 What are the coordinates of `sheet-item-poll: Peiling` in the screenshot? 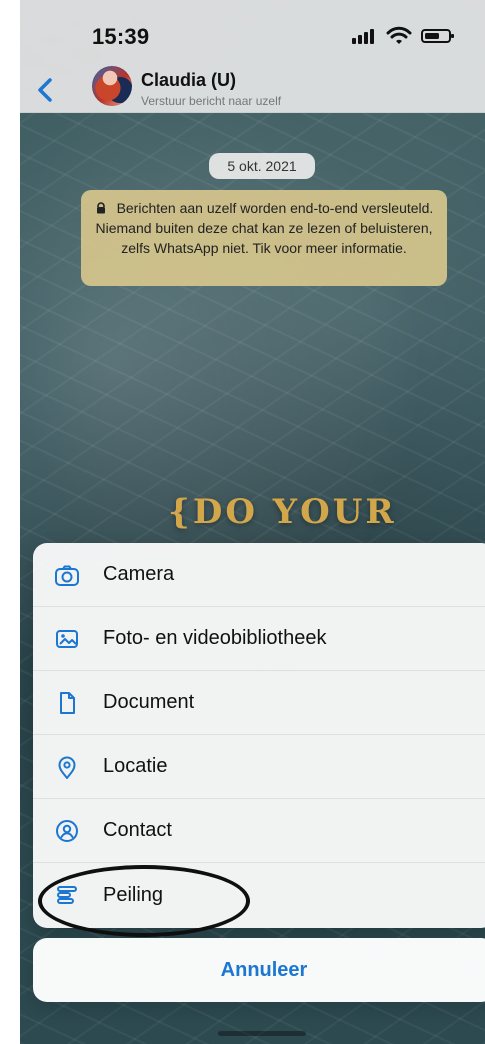 It's located at (259, 895).